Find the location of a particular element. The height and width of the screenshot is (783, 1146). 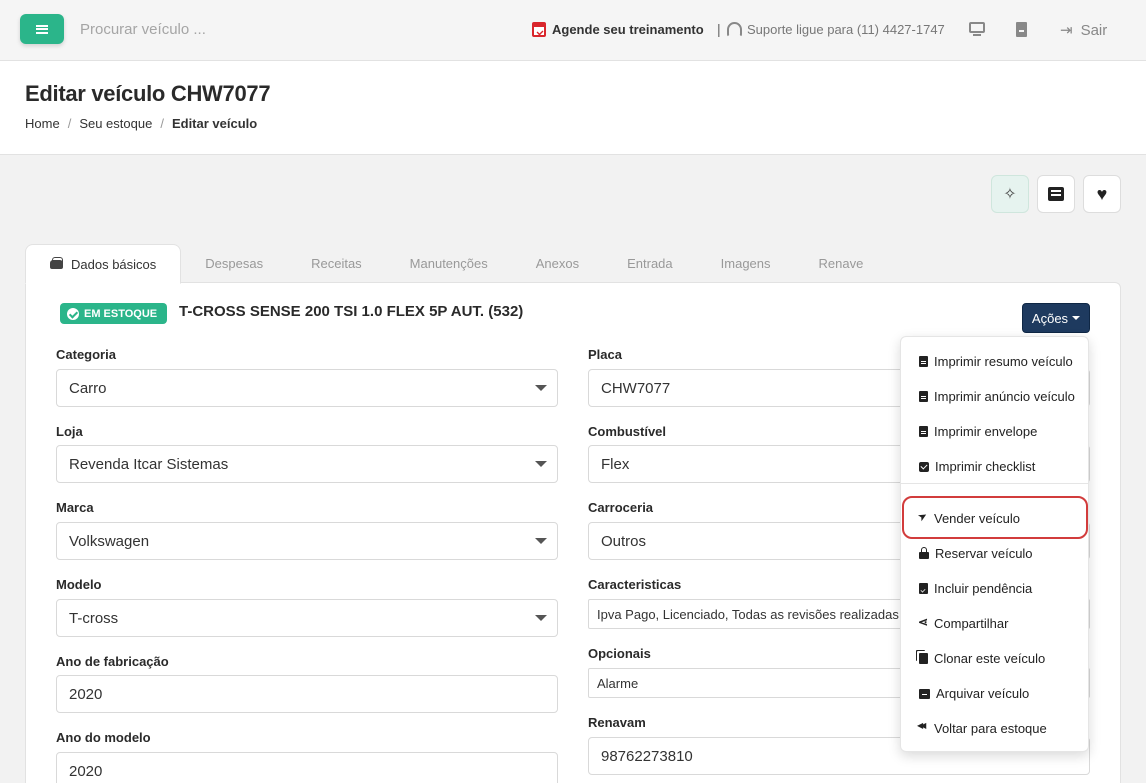

support-link: Suporte ligue para (11) 4427-1747 is located at coordinates (836, 29).